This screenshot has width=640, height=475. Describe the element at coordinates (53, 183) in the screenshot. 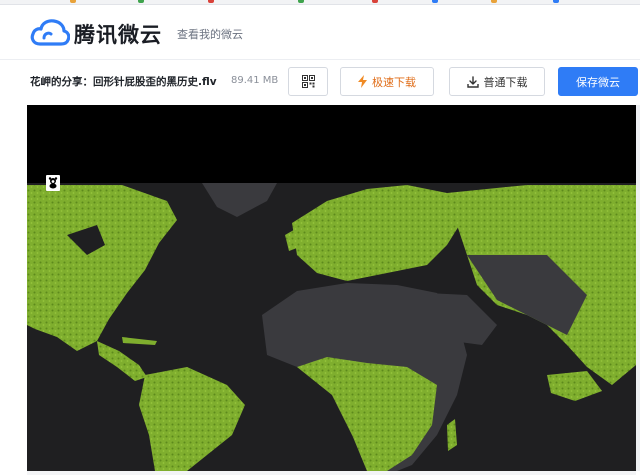

I see `wwf-panda-icon` at that location.